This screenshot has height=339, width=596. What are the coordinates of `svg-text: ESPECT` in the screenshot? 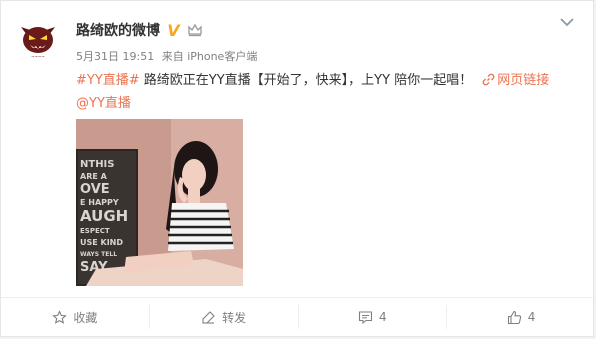 It's located at (95, 231).